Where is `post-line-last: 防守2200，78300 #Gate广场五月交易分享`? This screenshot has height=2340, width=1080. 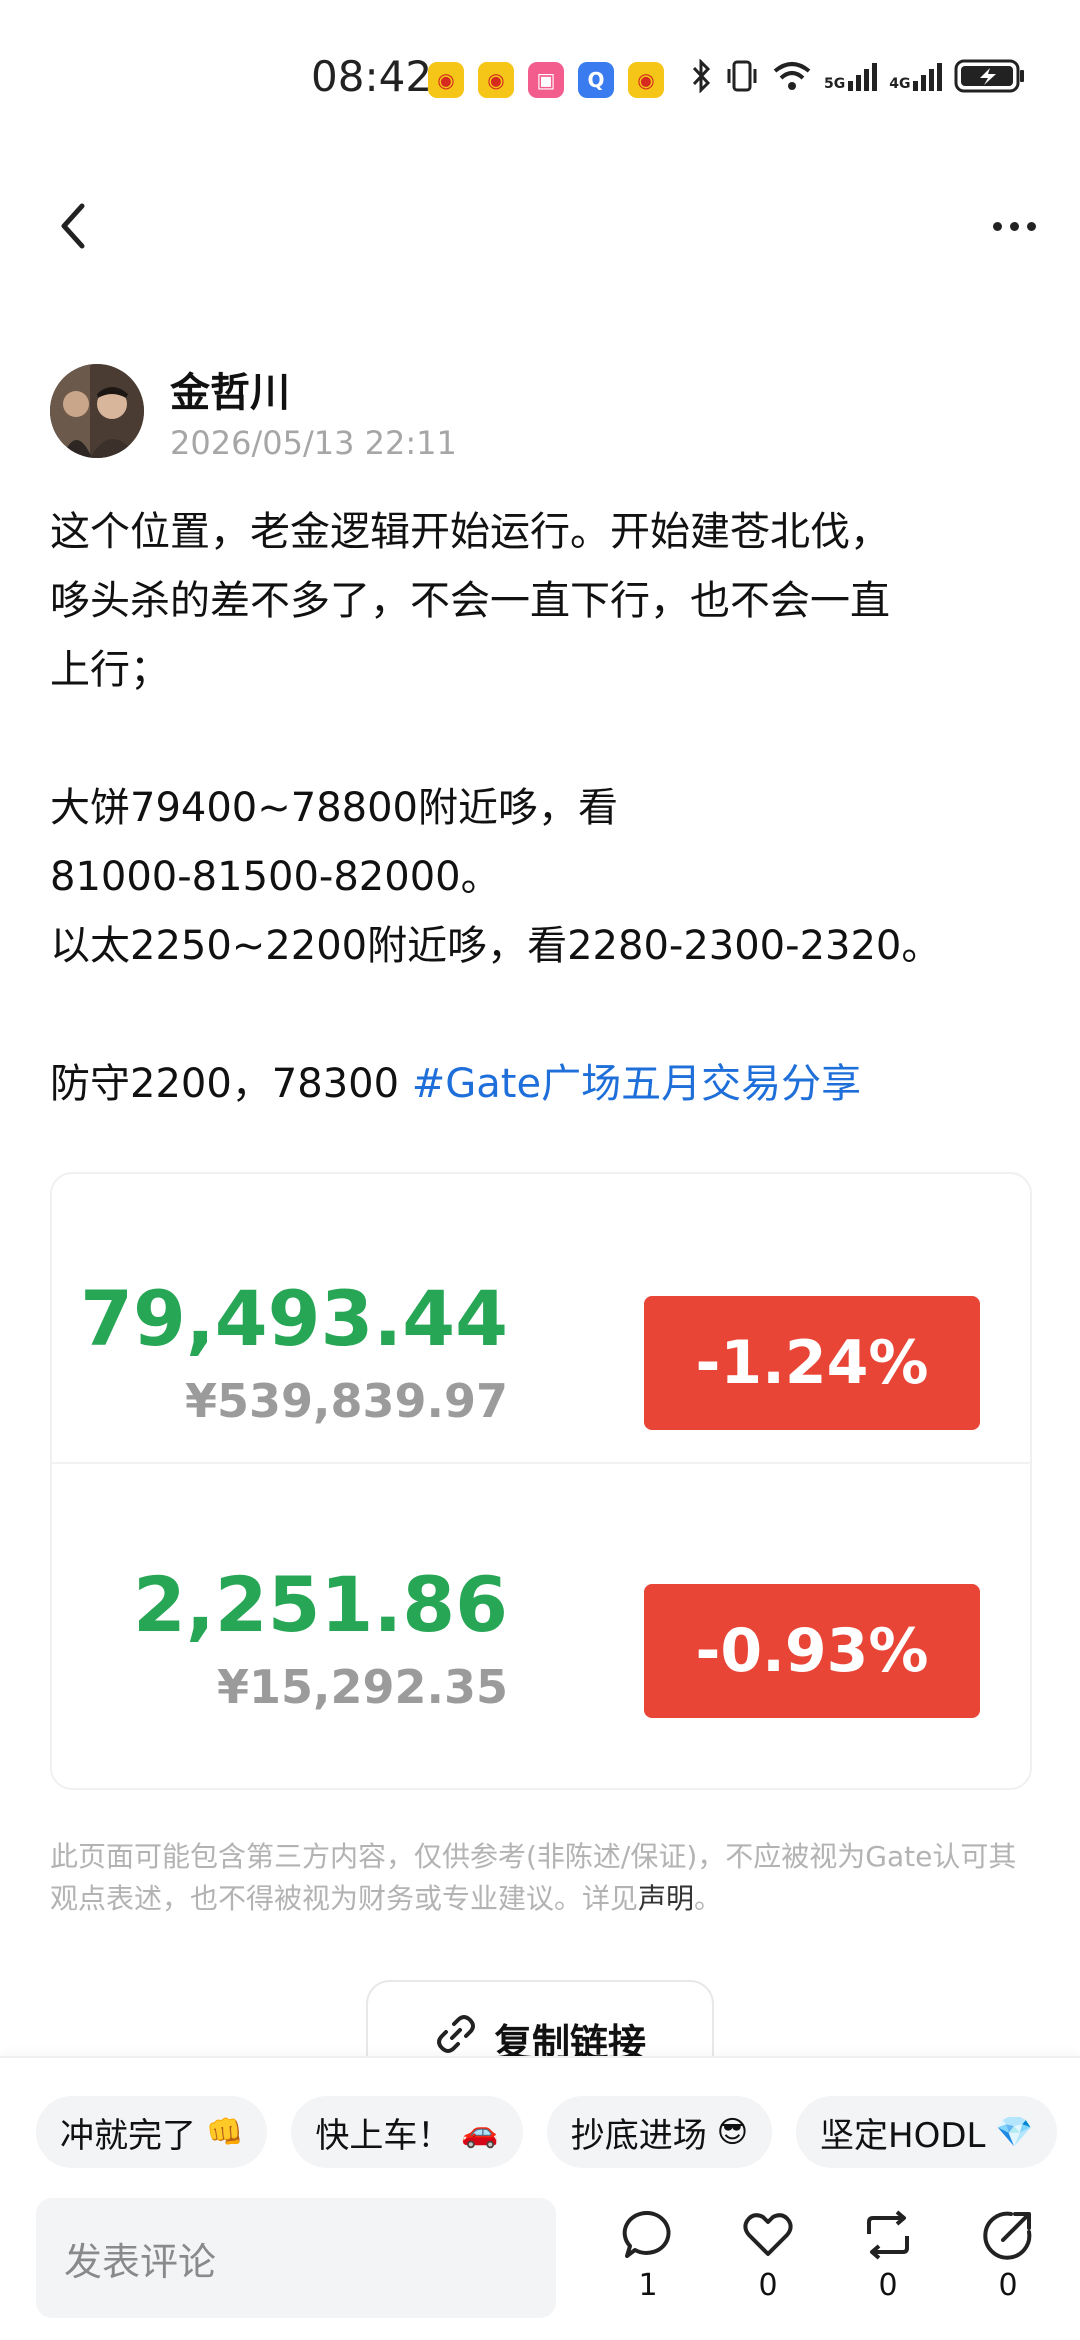 post-line-last: 防守2200，78300 #Gate广场五月交易分享 is located at coordinates (545, 1084).